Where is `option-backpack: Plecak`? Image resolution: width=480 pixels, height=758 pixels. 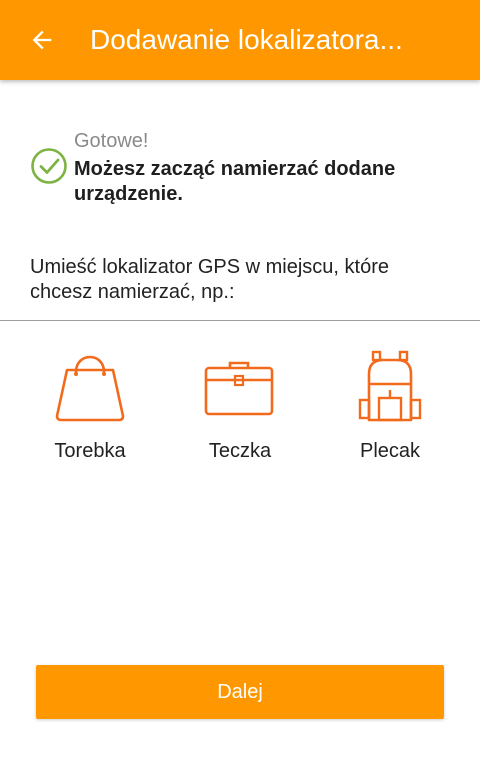
option-backpack: Plecak is located at coordinates (390, 406).